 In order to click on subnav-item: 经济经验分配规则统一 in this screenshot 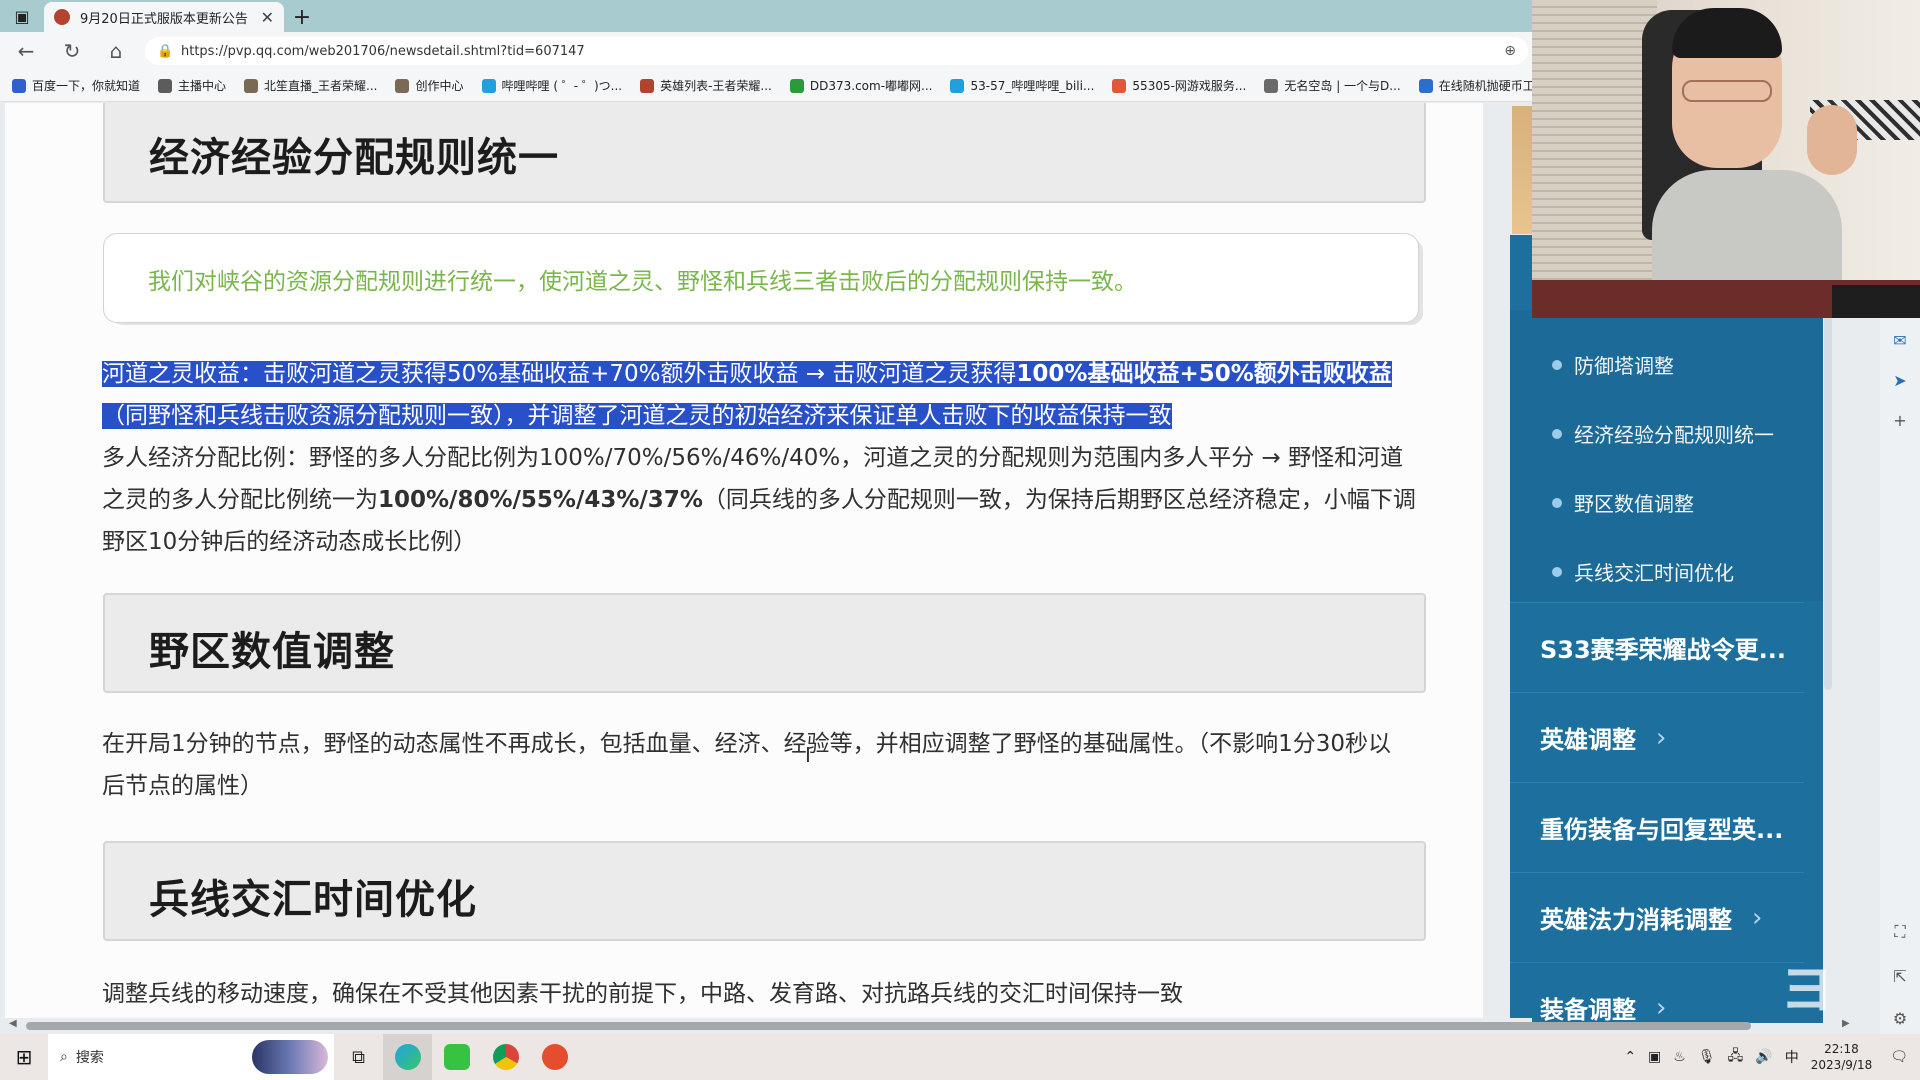, I will do `click(1663, 433)`.